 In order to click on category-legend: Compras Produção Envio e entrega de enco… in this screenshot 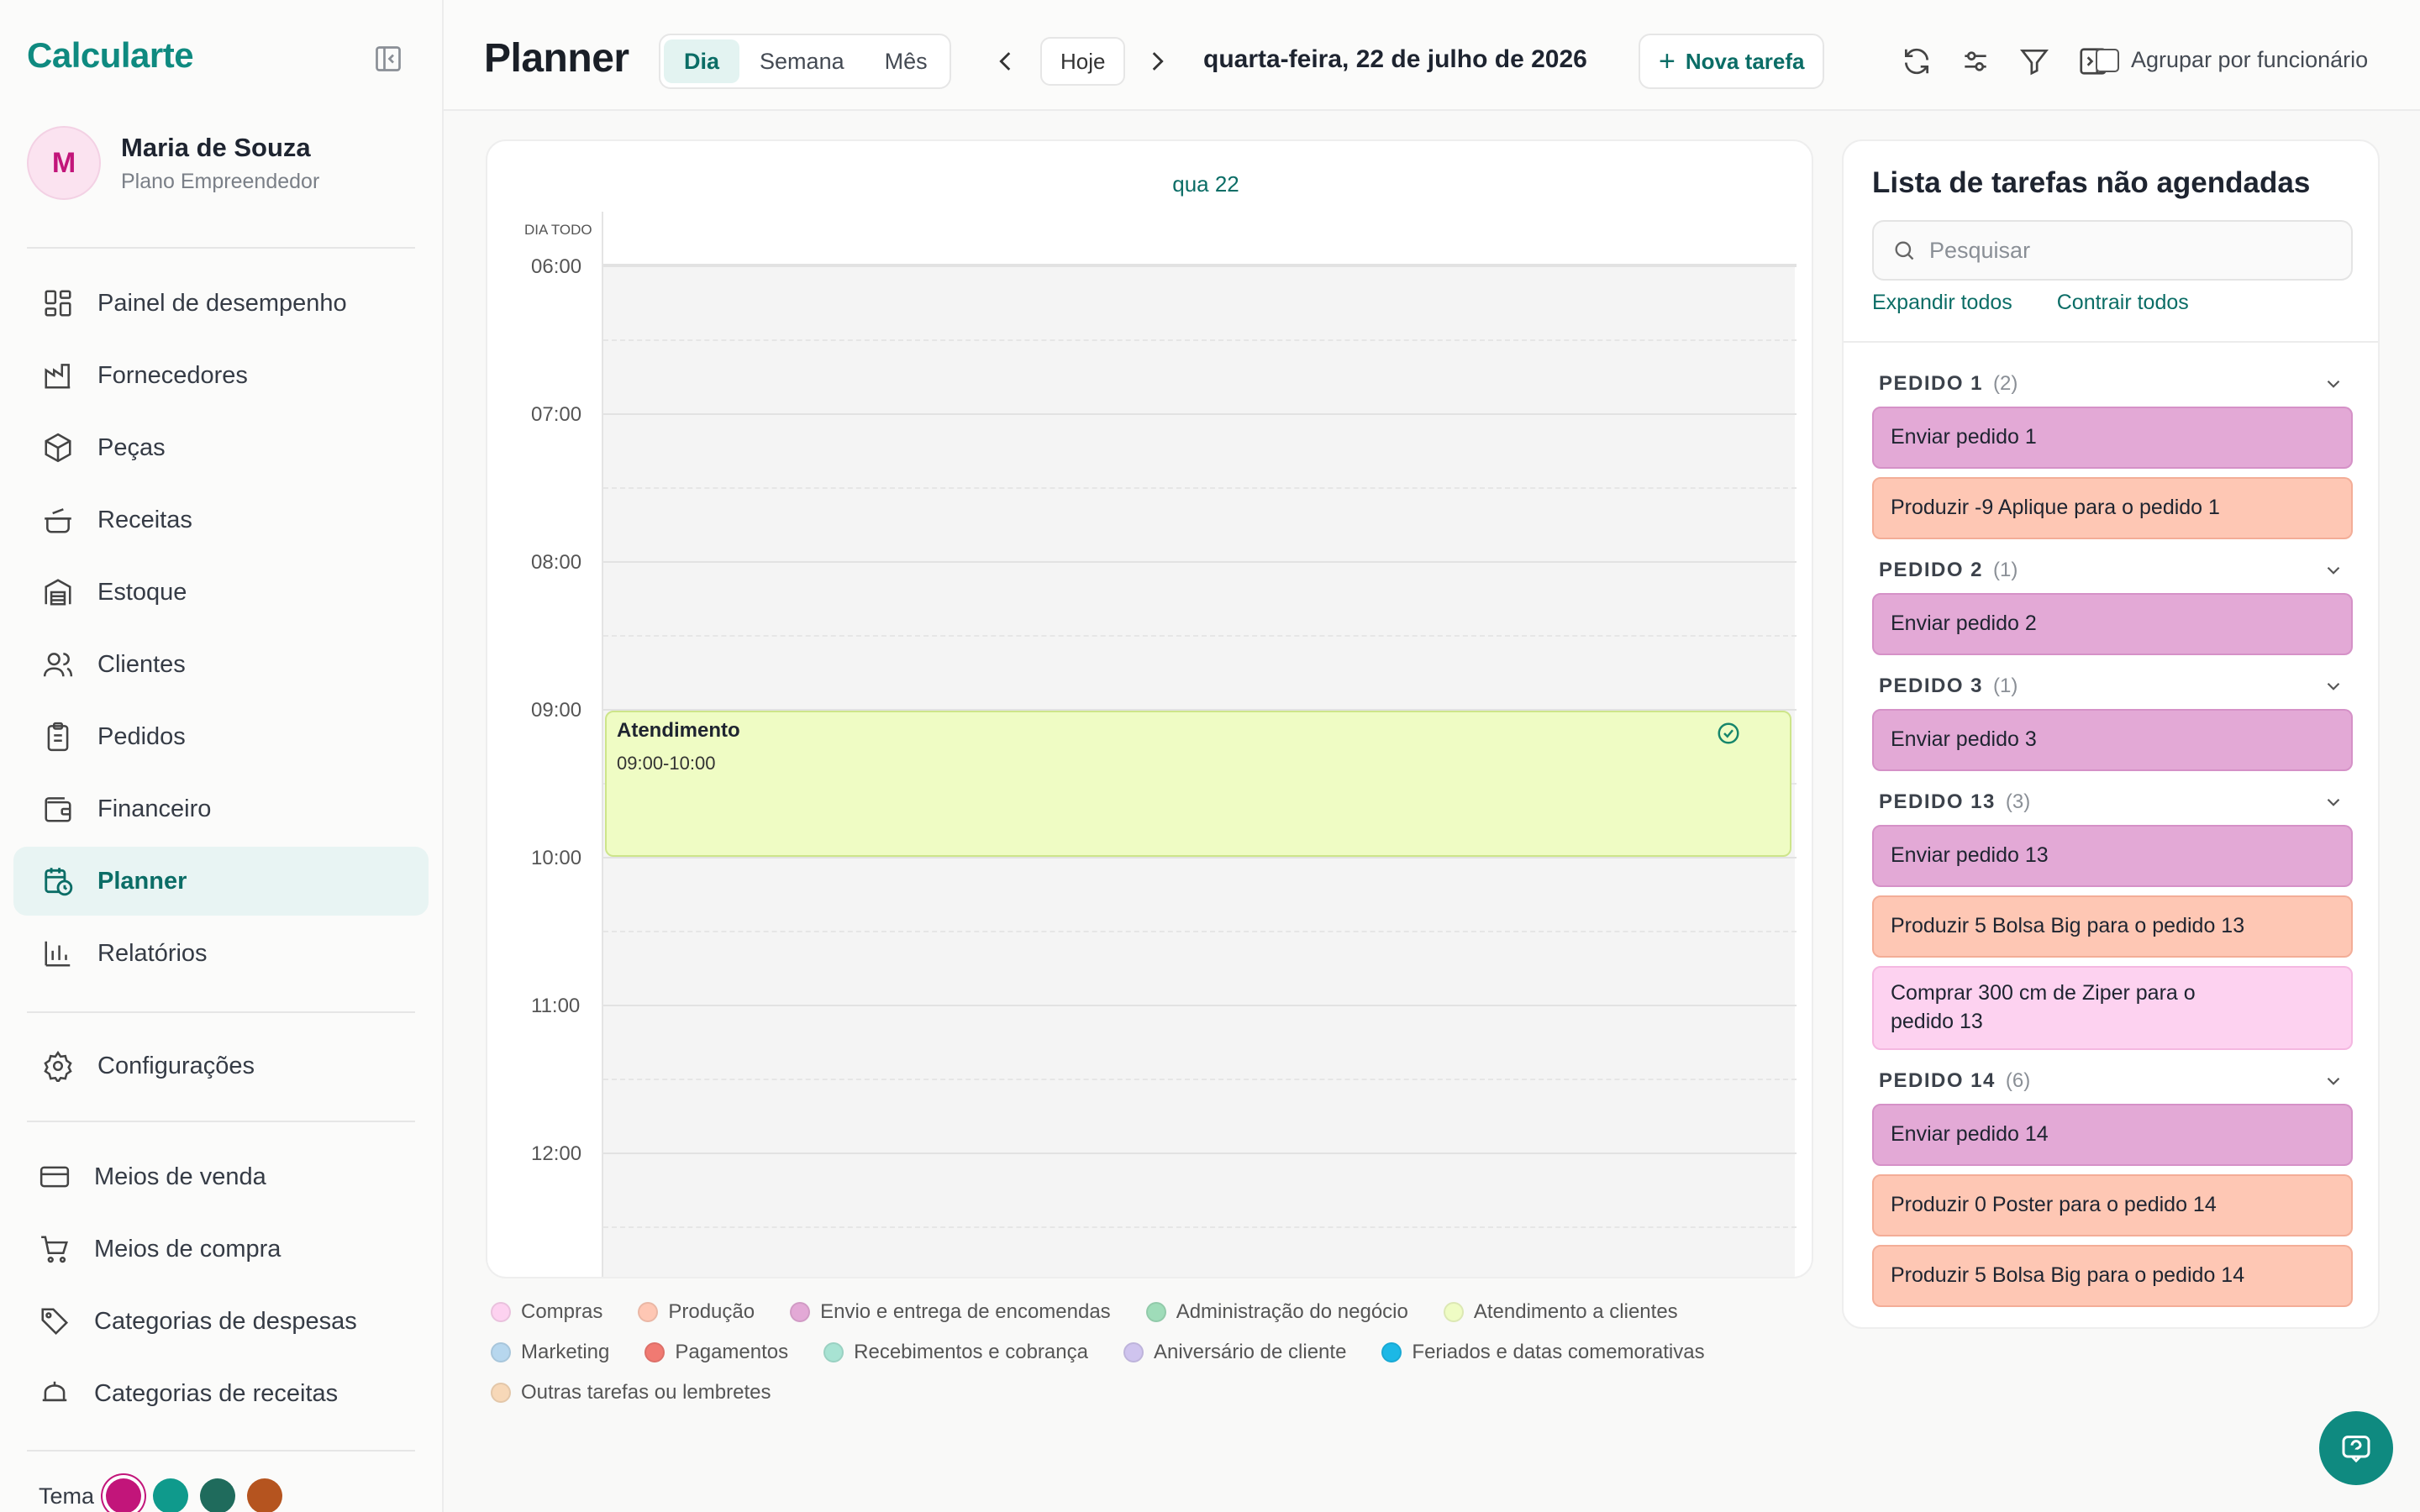, I will do `click(1154, 1360)`.